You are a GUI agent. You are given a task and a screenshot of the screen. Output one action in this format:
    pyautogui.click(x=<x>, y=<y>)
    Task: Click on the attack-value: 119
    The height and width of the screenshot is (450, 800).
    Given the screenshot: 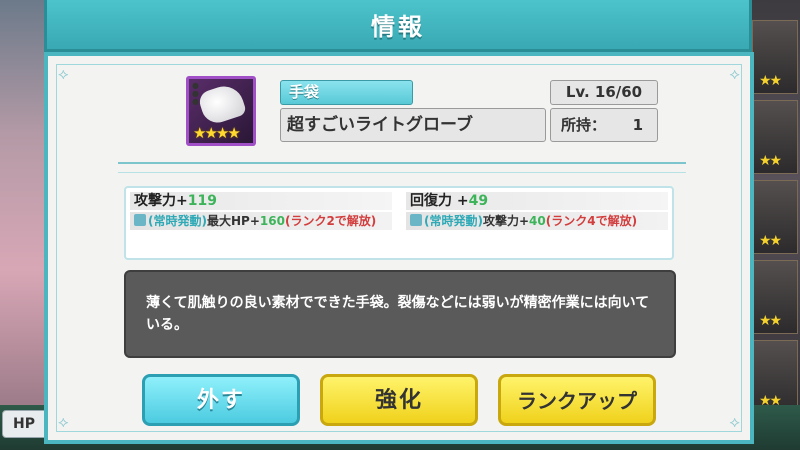 What is the action you would take?
    pyautogui.click(x=202, y=201)
    